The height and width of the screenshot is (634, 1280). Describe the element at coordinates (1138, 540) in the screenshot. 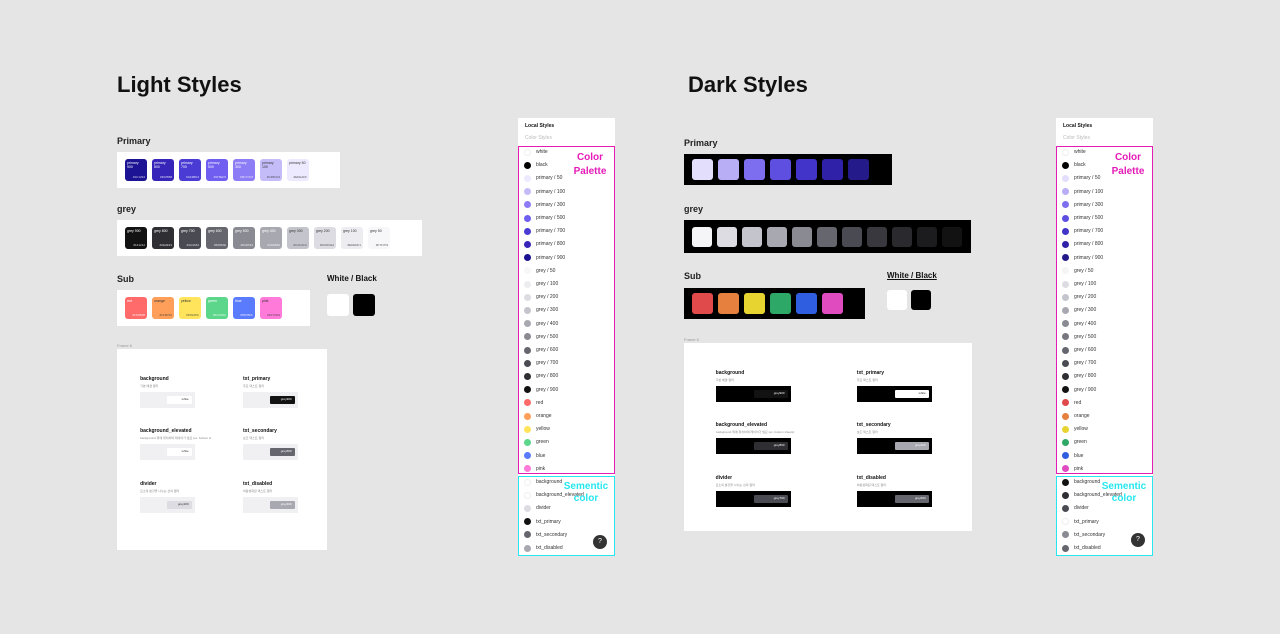

I see `dark-help-button: ?` at that location.